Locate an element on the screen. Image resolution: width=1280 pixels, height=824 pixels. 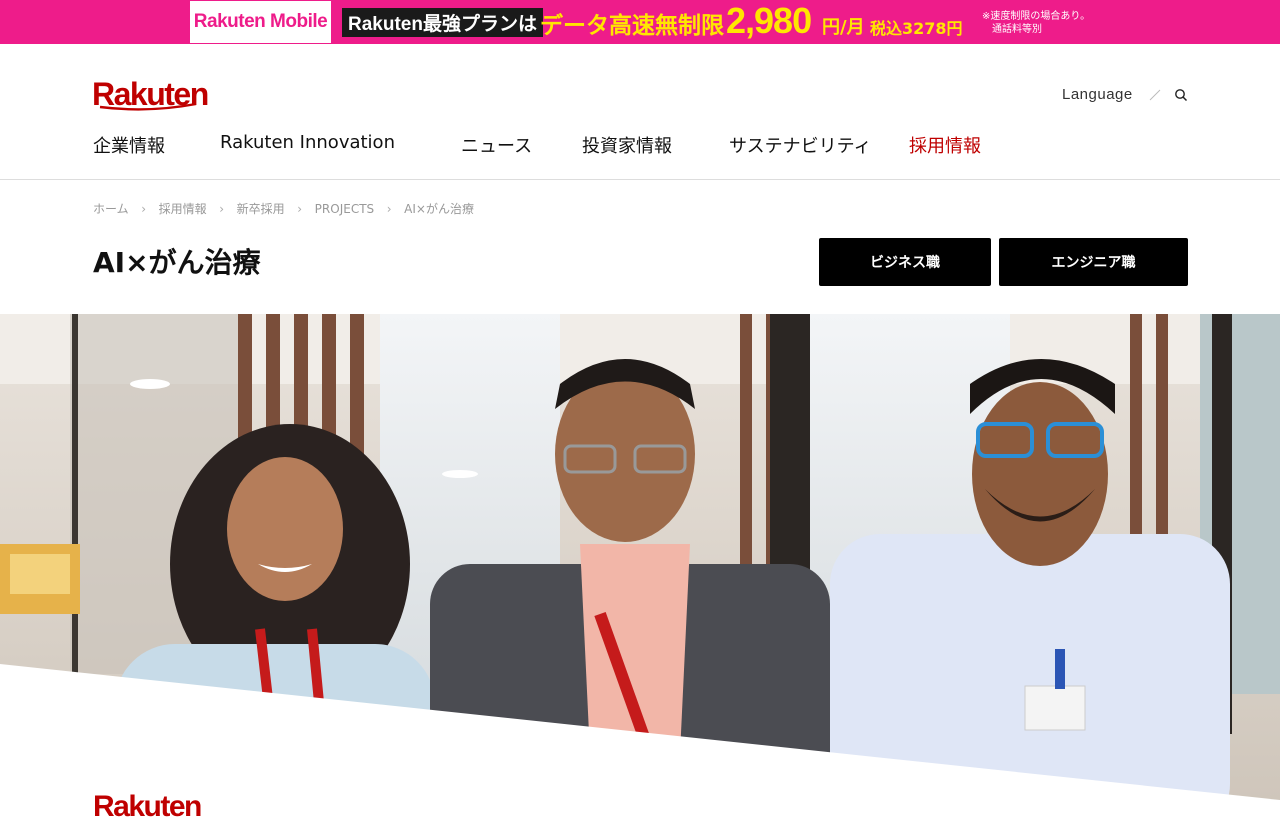
language-selector: Language is located at coordinates (1097, 94).